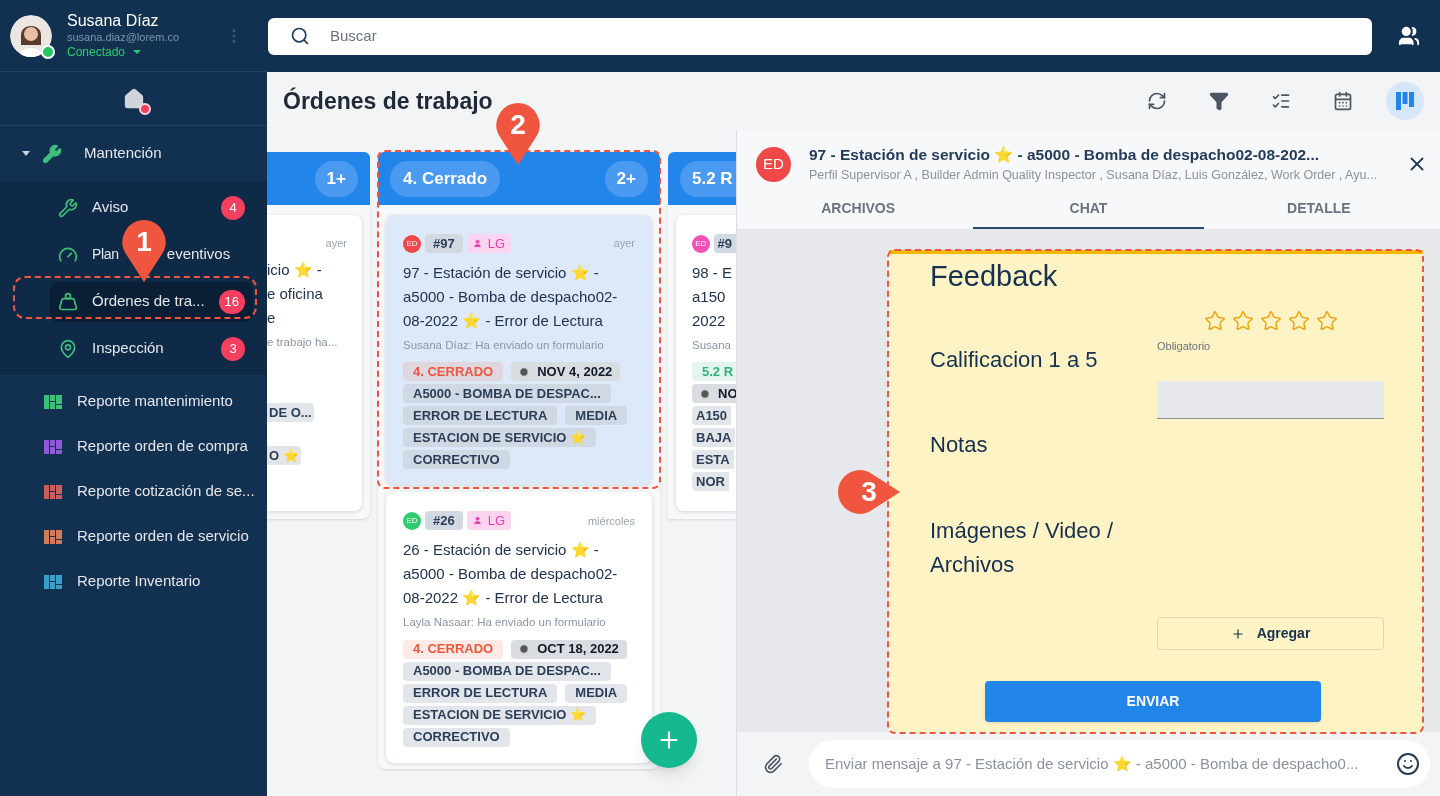 Image resolution: width=1440 pixels, height=796 pixels. What do you see at coordinates (773, 764) in the screenshot?
I see `attach-icon` at bounding box center [773, 764].